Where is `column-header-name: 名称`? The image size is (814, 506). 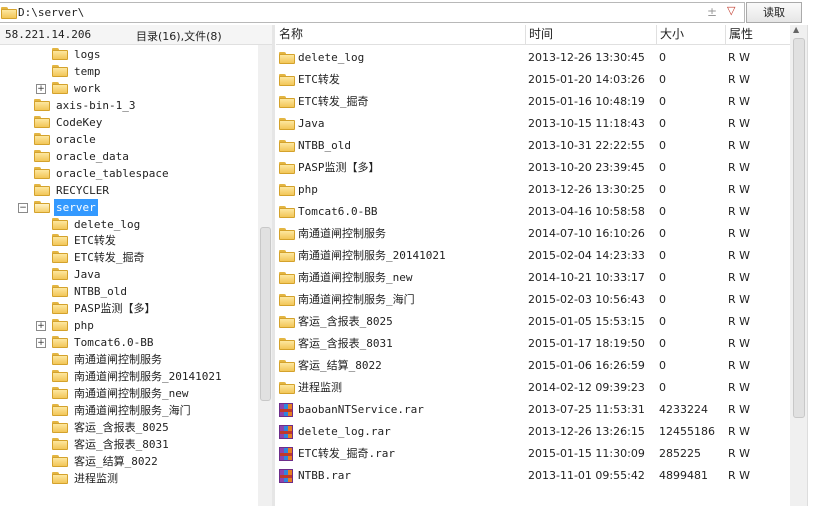
column-header-name: 名称 is located at coordinates (401, 34).